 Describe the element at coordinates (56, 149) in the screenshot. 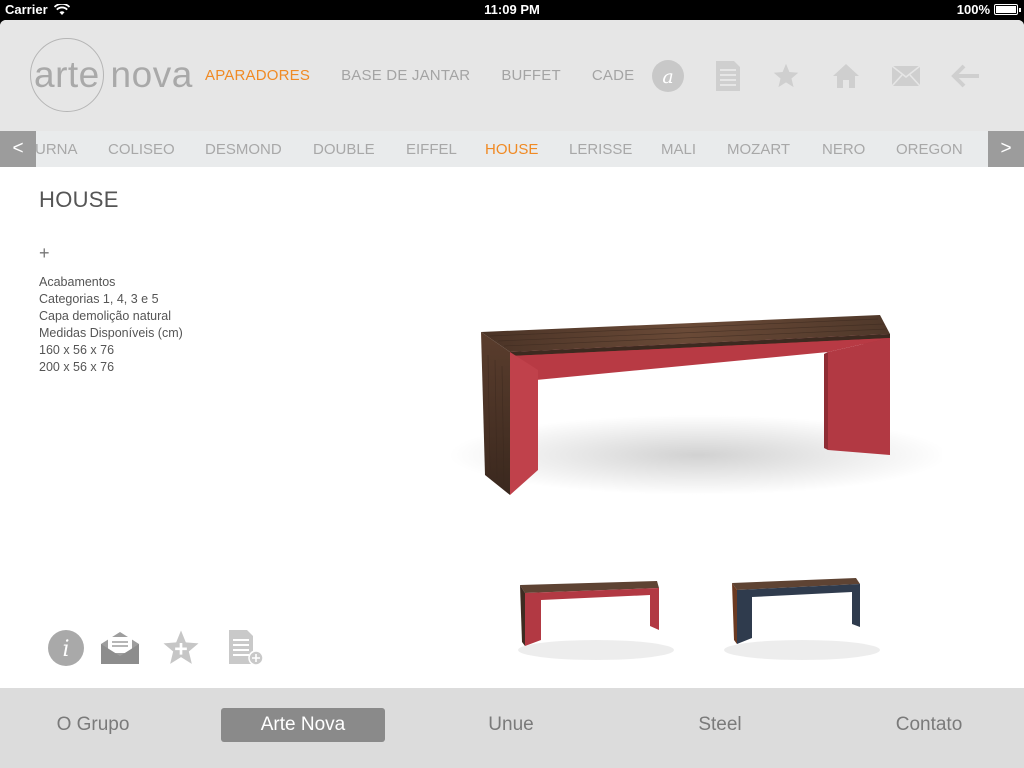

I see `product-link-urna: URNA` at that location.